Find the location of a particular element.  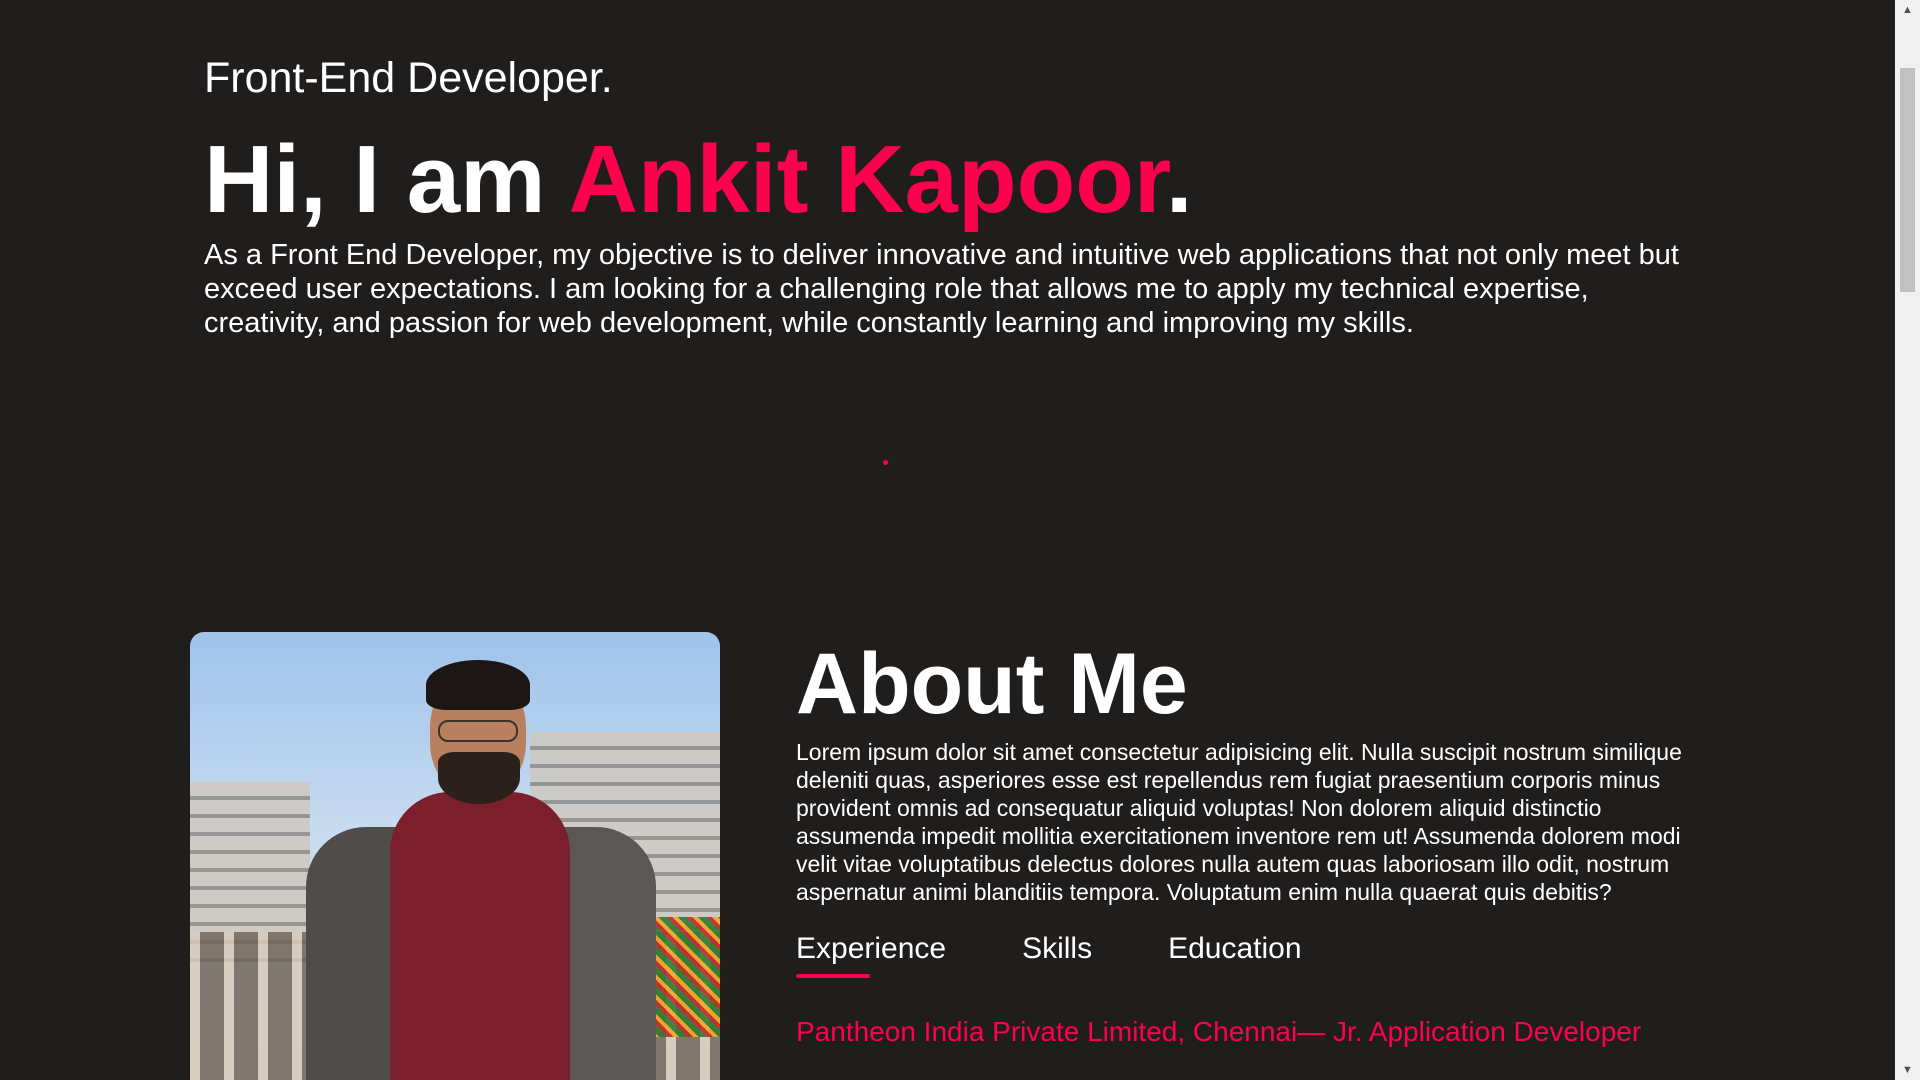

hero-title: Hi, I am Ankit Kapoor. is located at coordinates (698, 180).